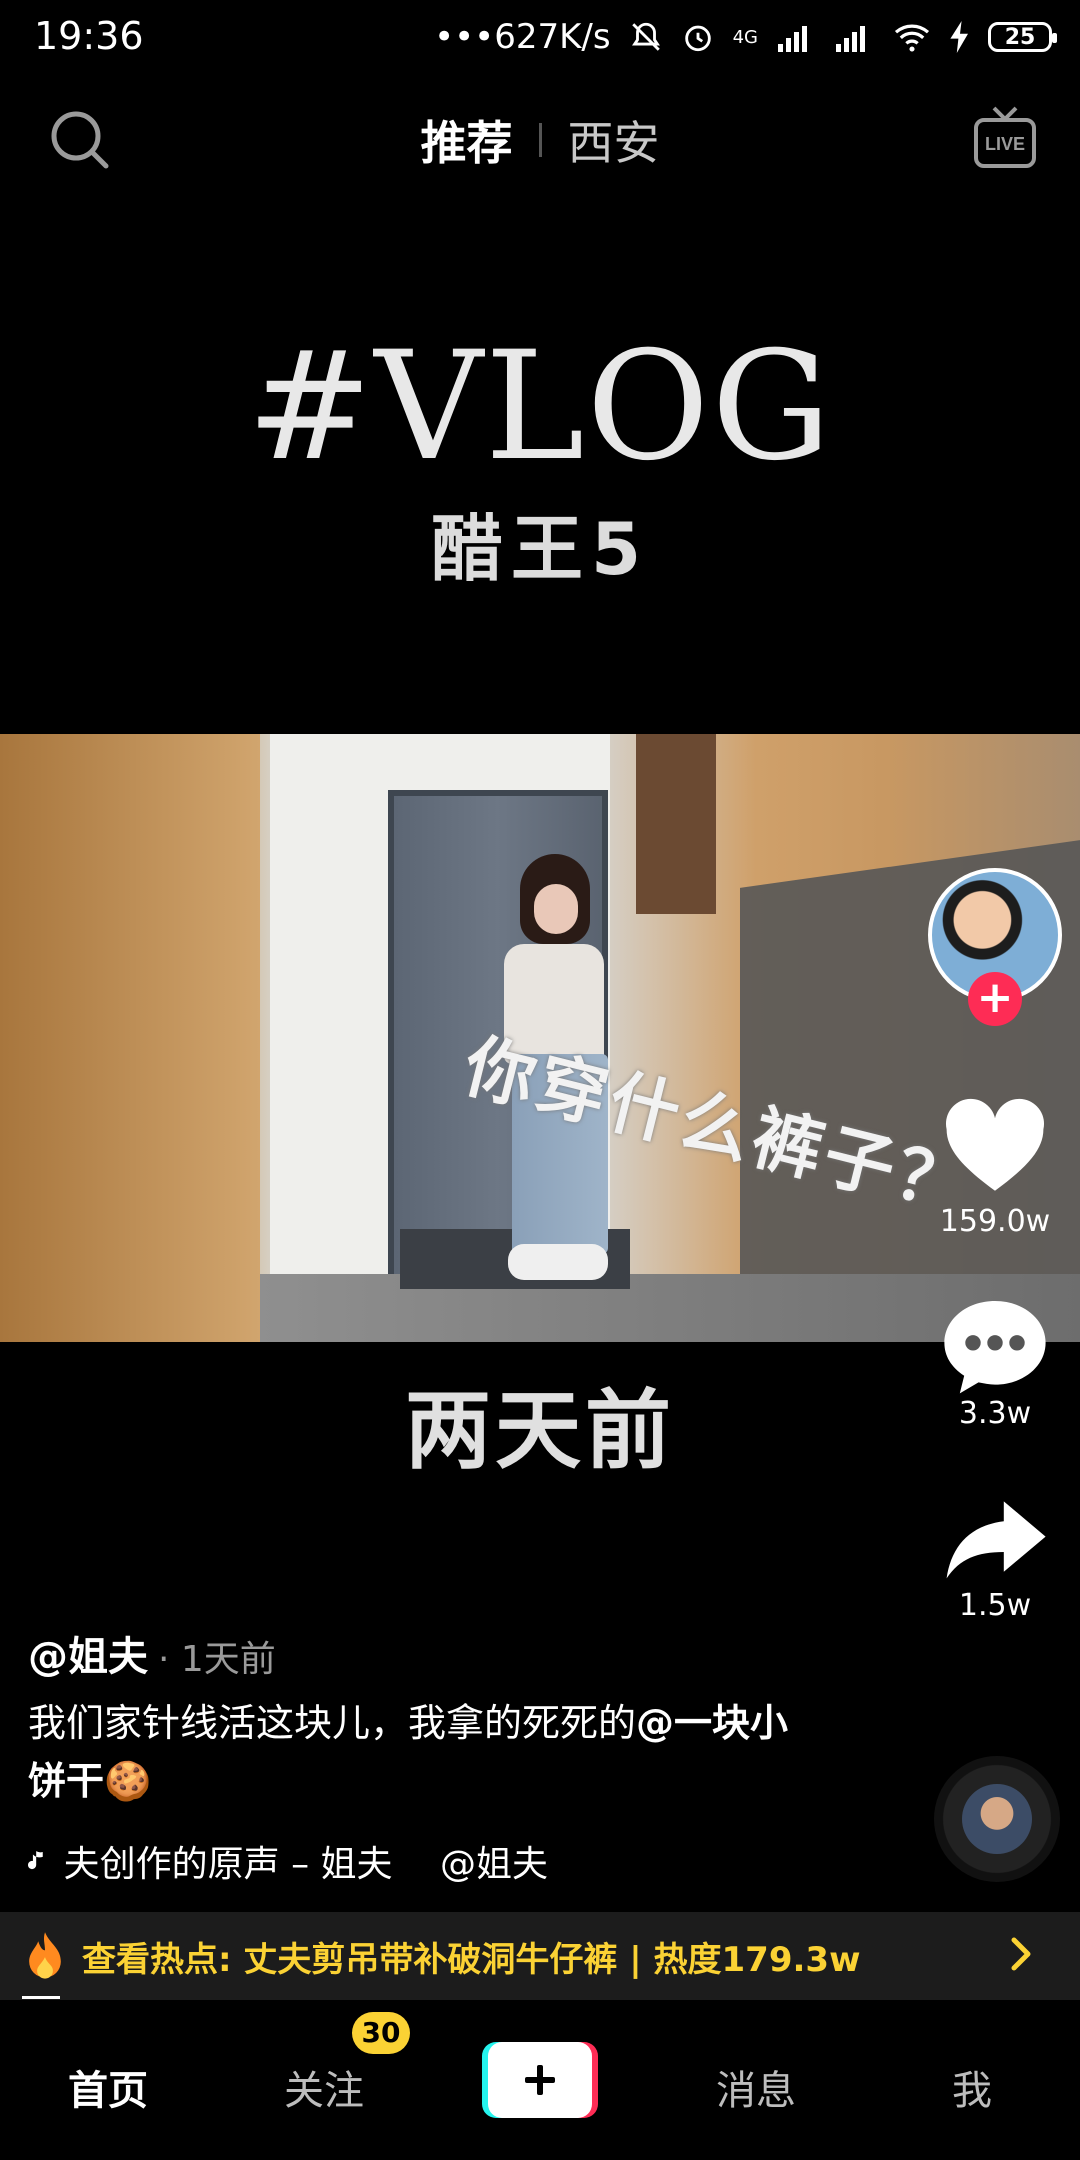 This screenshot has width=1080, height=2160. What do you see at coordinates (41, 1997) in the screenshot?
I see `progress-indicator` at bounding box center [41, 1997].